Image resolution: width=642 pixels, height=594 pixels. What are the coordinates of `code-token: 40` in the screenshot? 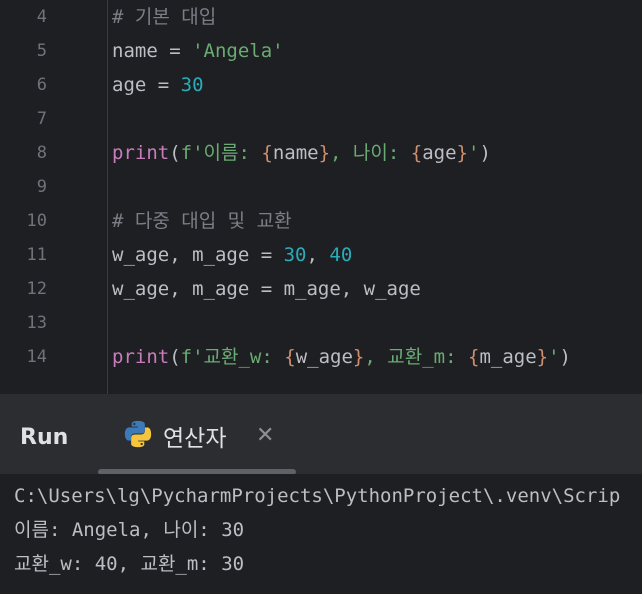 It's located at (341, 255).